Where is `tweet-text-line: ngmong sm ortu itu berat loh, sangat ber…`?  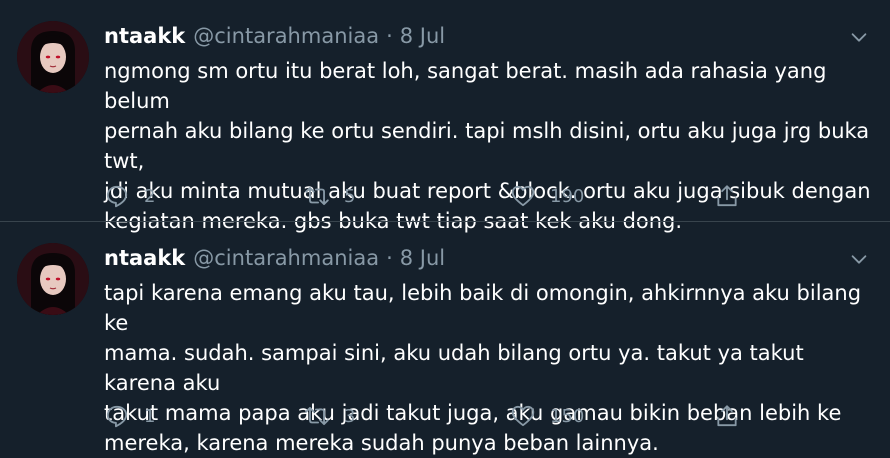 tweet-text-line: ngmong sm ortu itu berat loh, sangat ber… is located at coordinates (465, 86).